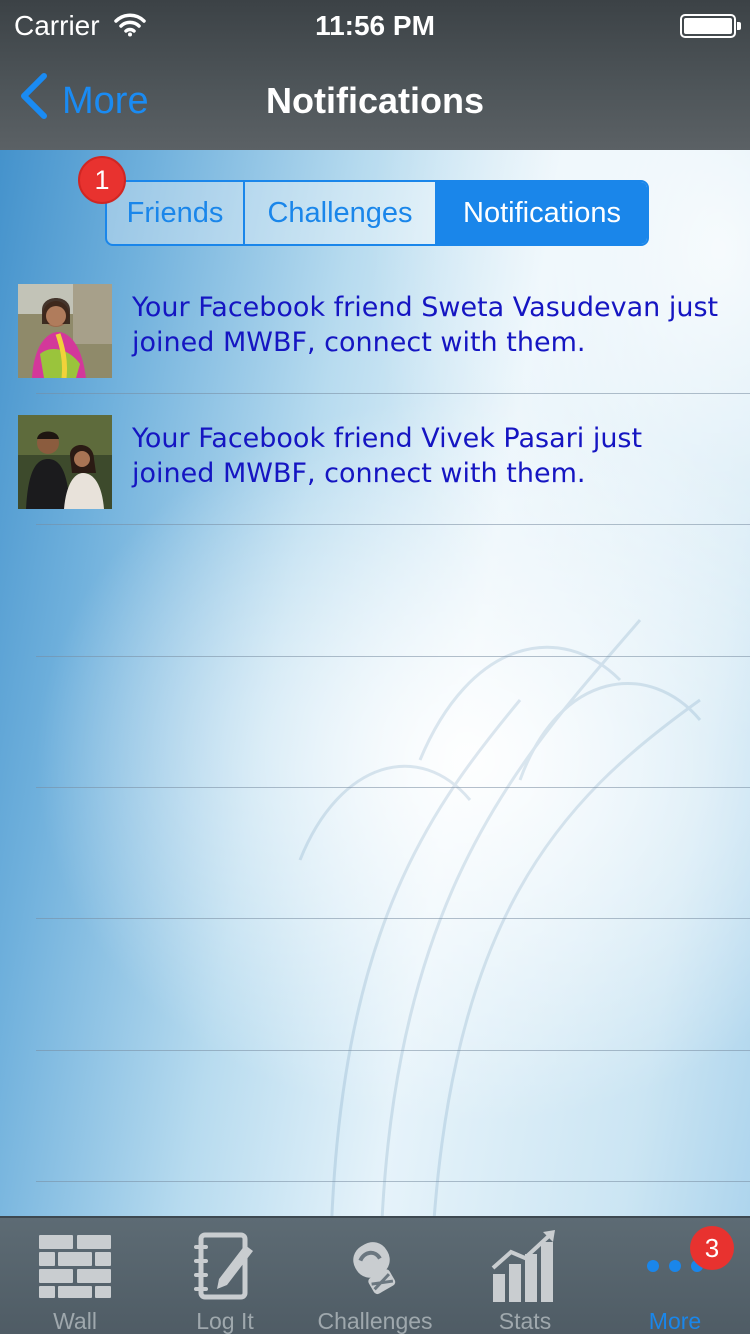  Describe the element at coordinates (176, 213) in the screenshot. I see `segment-friends: Friends` at that location.